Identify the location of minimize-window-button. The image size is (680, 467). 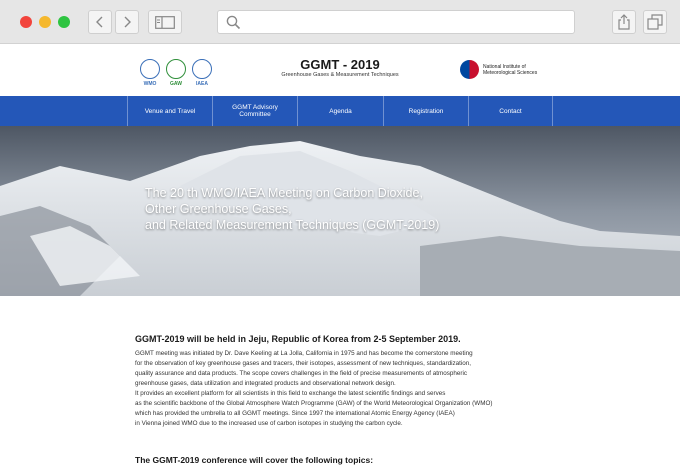
(45, 22).